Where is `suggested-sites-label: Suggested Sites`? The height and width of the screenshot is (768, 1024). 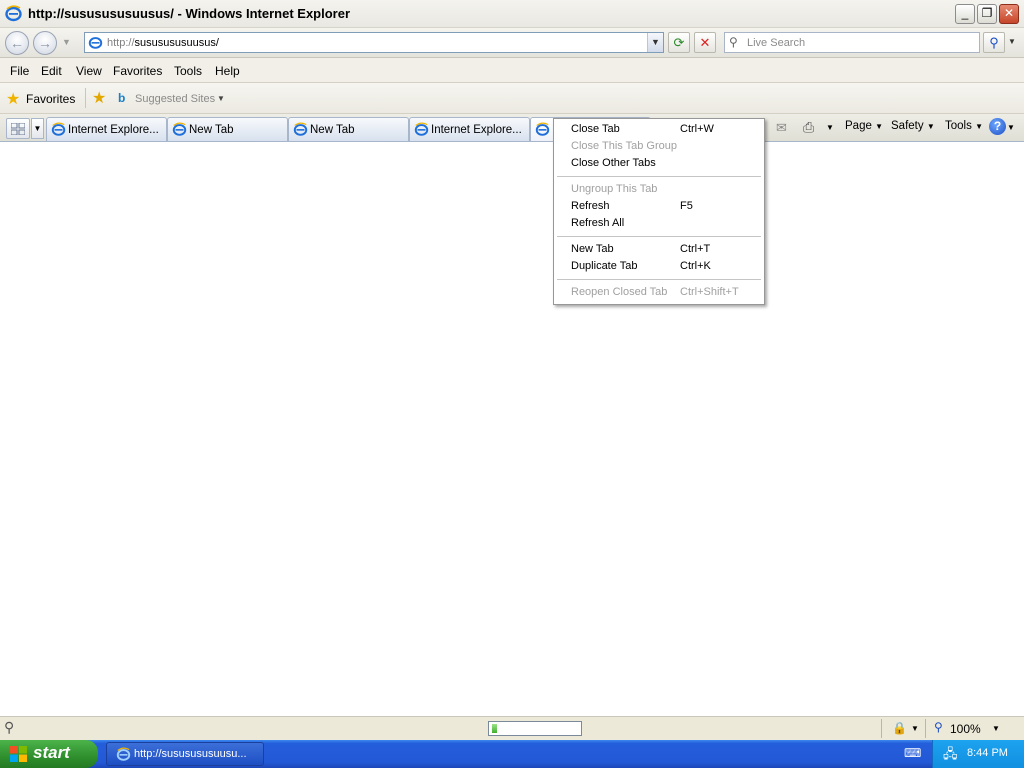
suggested-sites-label: Suggested Sites is located at coordinates (175, 99).